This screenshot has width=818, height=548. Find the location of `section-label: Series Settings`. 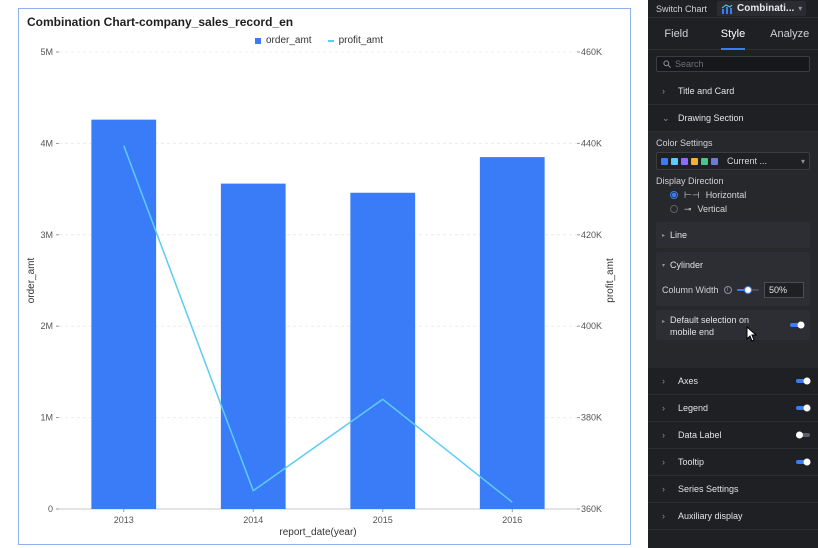

section-label: Series Settings is located at coordinates (708, 489).